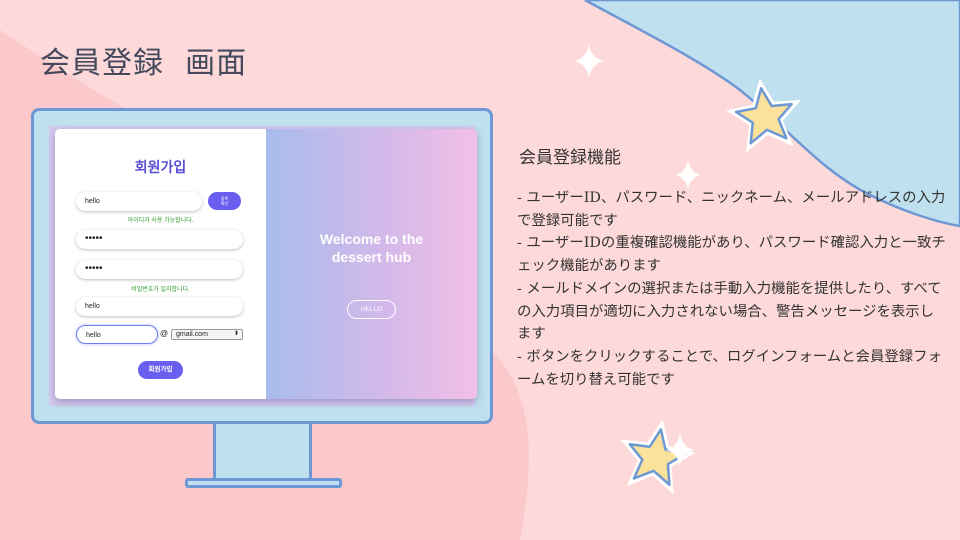 This screenshot has width=960, height=540. What do you see at coordinates (159, 306) in the screenshot?
I see `nickname-input: hello` at bounding box center [159, 306].